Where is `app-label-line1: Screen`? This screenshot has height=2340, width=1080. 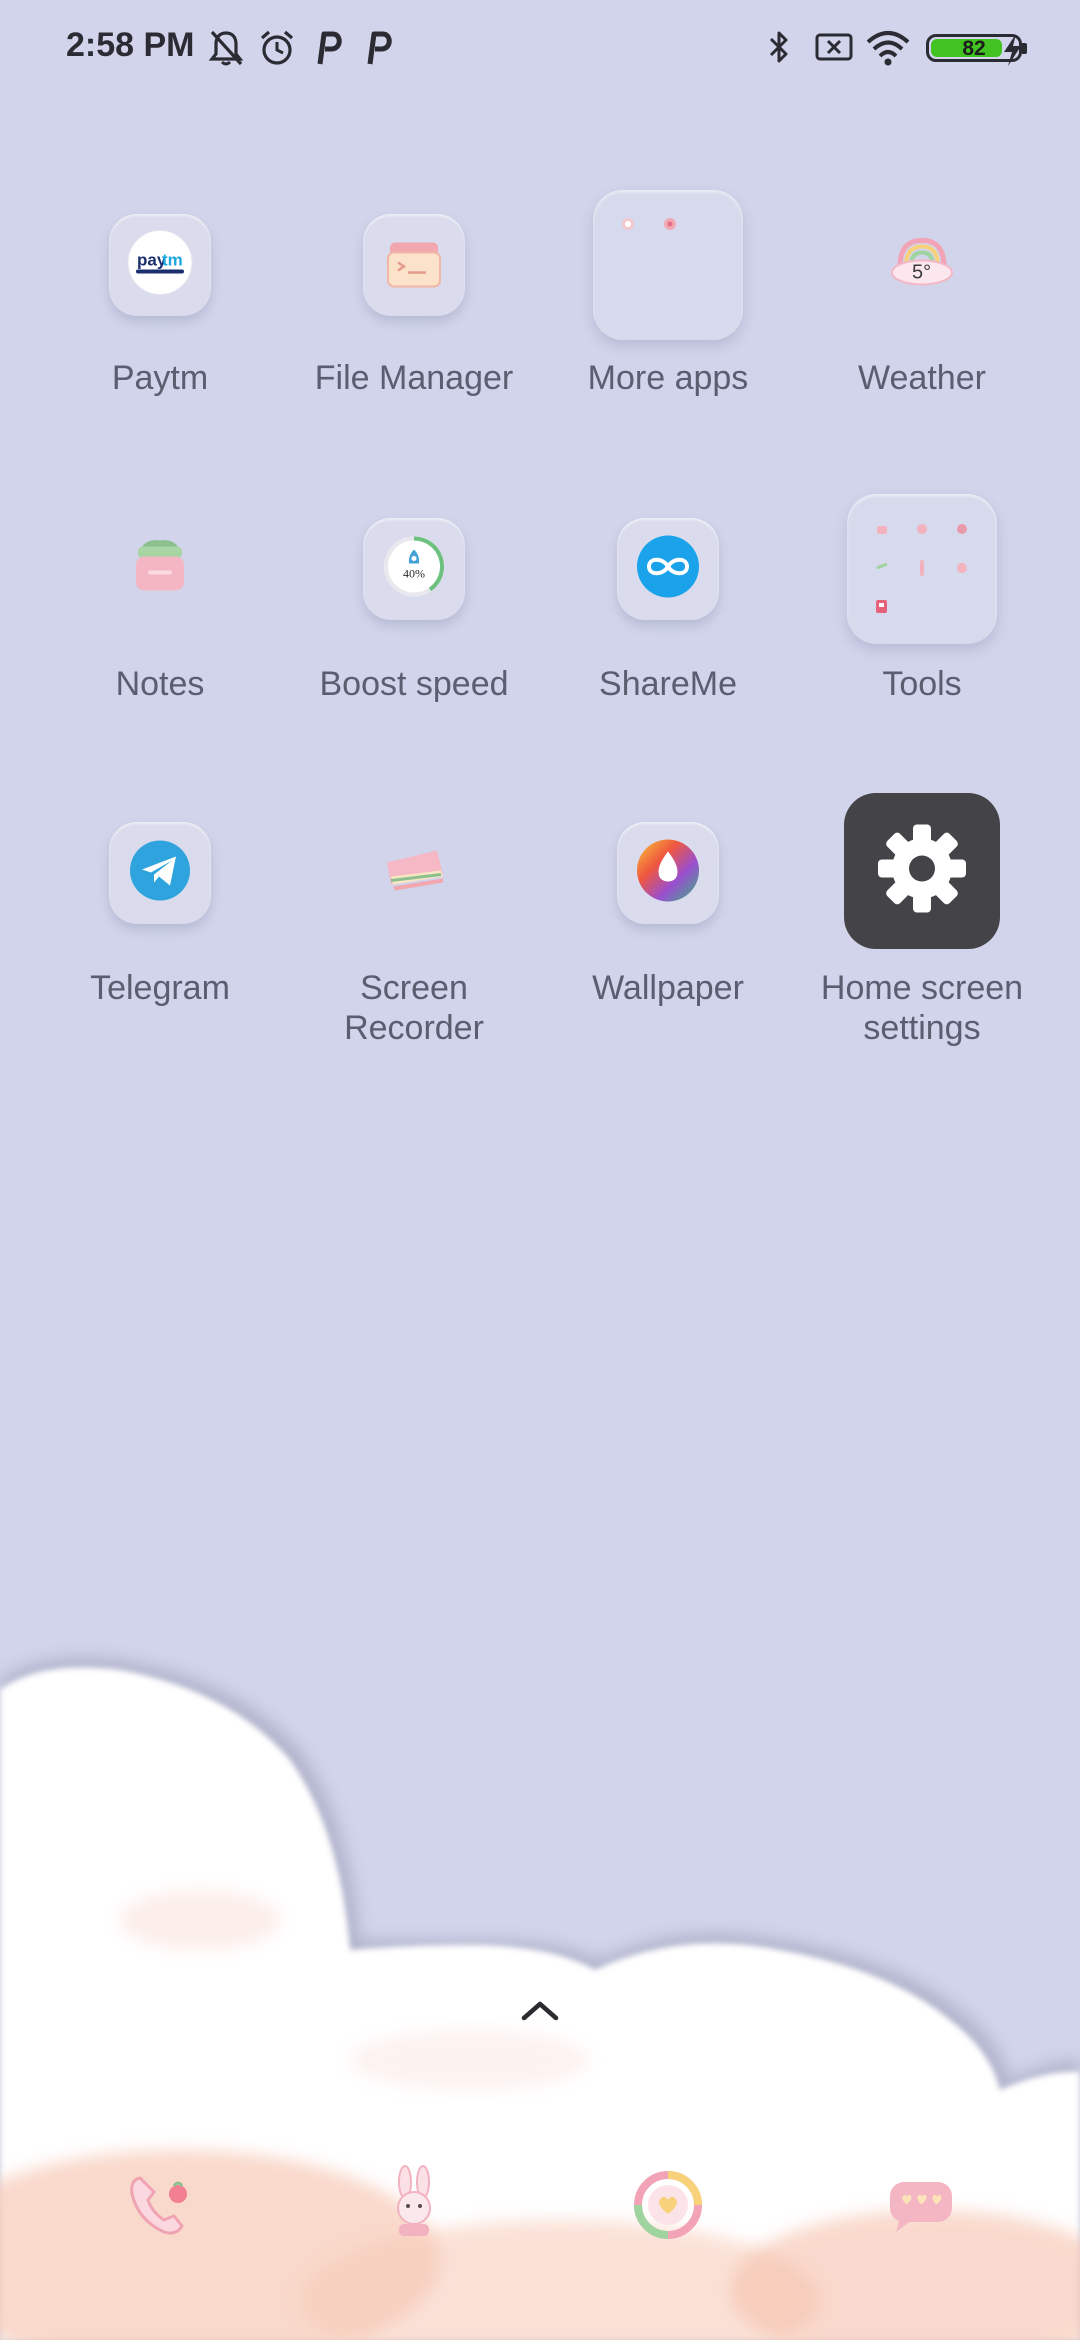 app-label-line1: Screen is located at coordinates (414, 988).